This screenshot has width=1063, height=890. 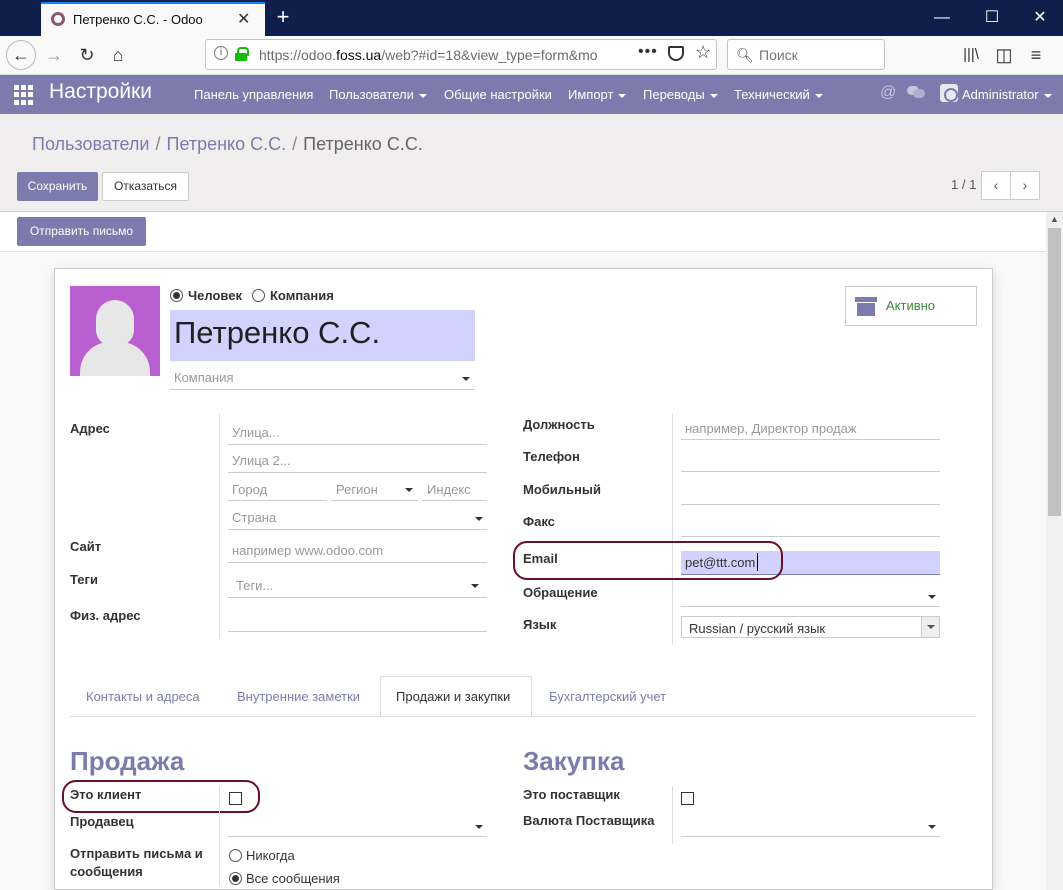 What do you see at coordinates (810, 825) in the screenshot?
I see `supplier-currency-field` at bounding box center [810, 825].